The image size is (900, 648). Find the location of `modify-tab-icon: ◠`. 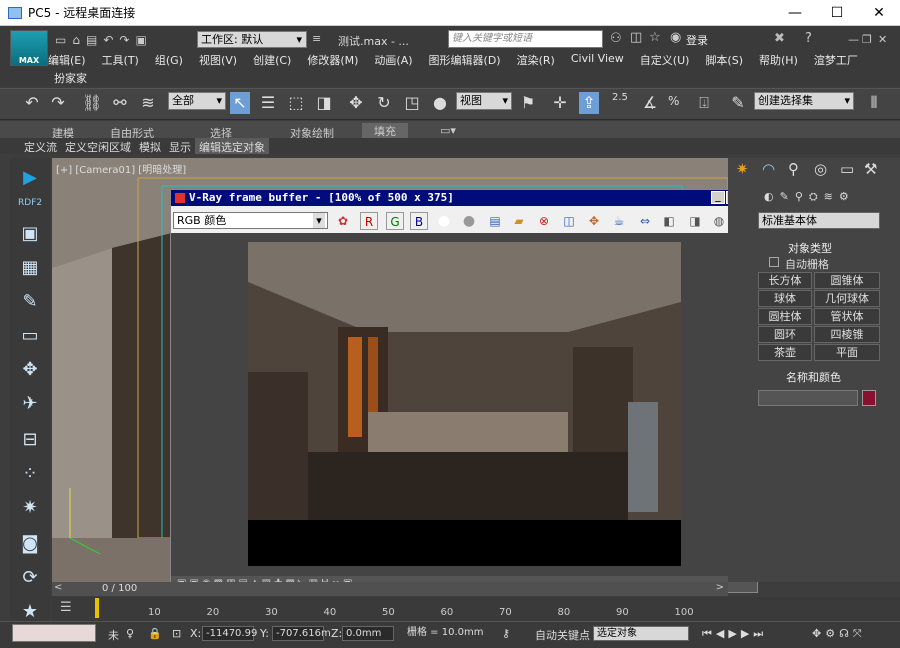

modify-tab-icon: ◠ is located at coordinates (768, 169).